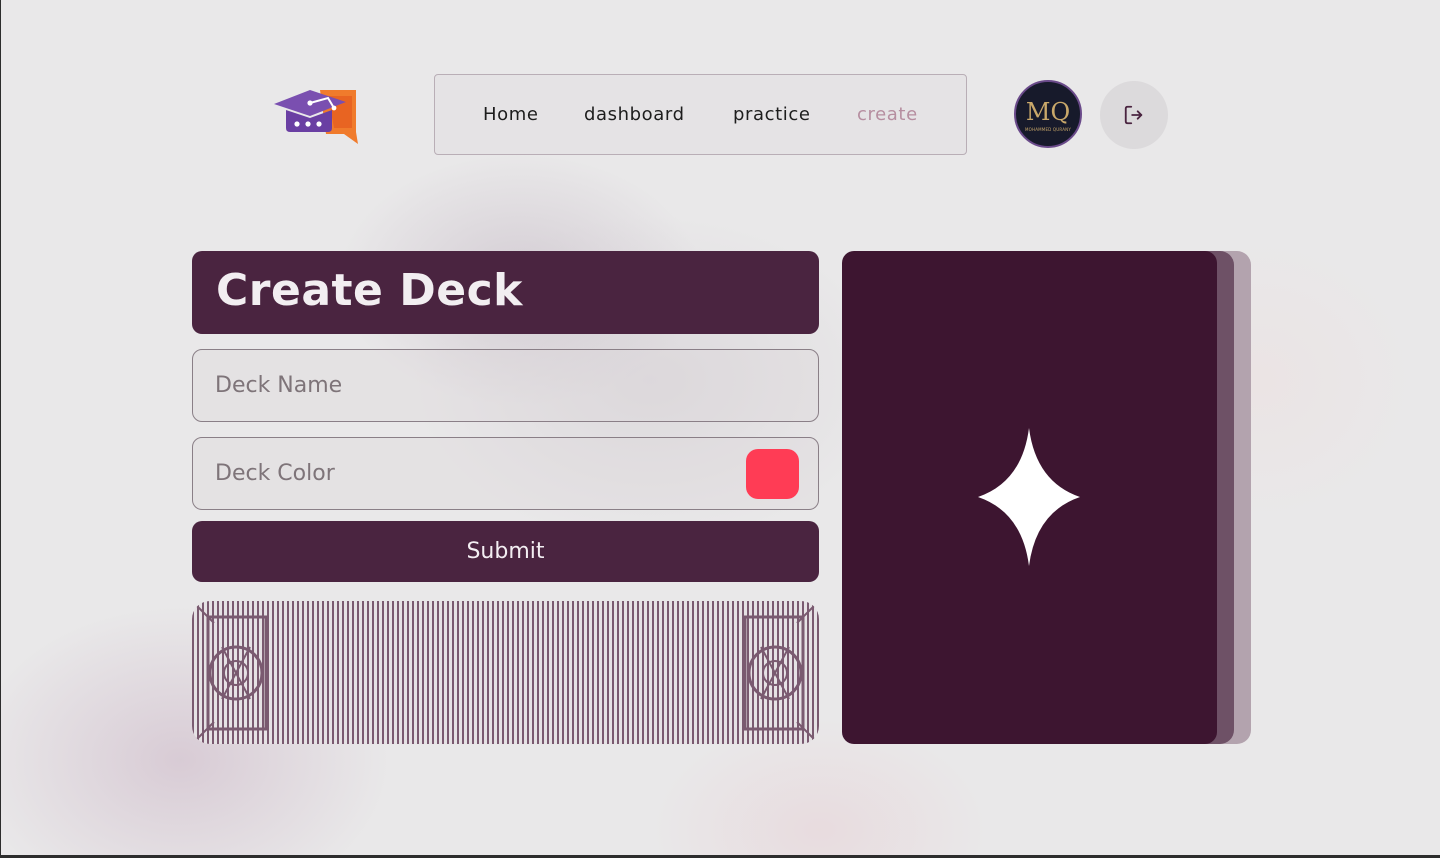  What do you see at coordinates (772, 114) in the screenshot?
I see `nav-item-practice: practice` at bounding box center [772, 114].